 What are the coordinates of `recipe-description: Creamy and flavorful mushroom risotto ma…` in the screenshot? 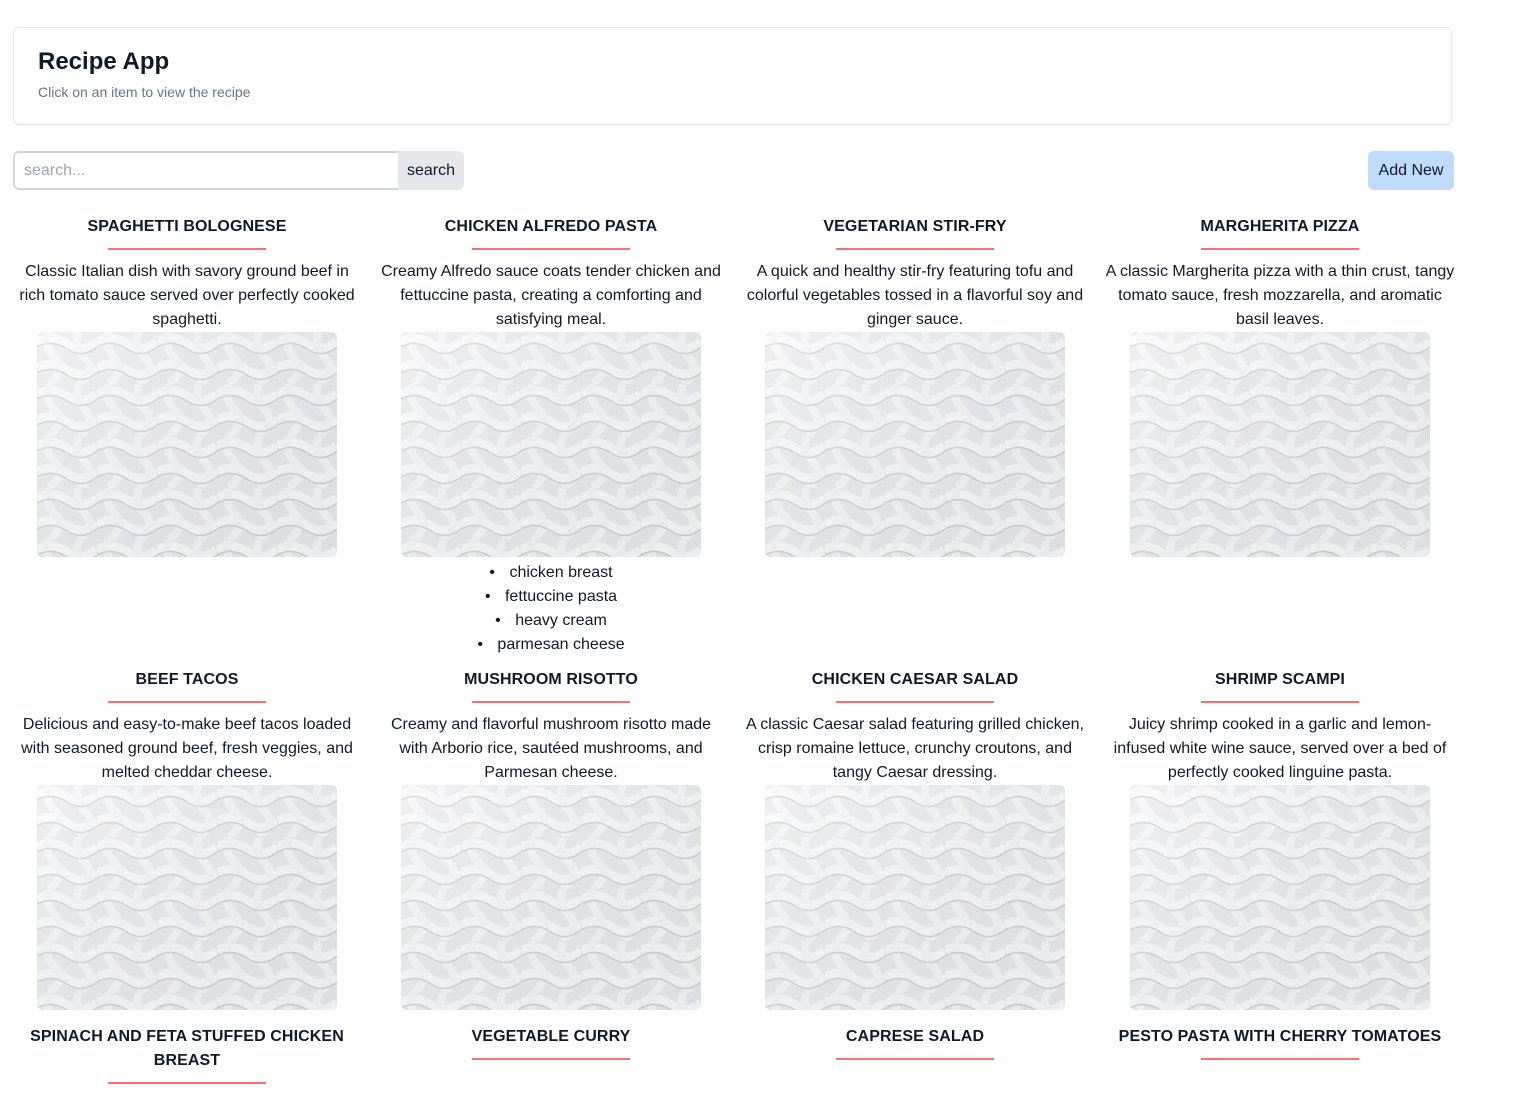 It's located at (551, 748).